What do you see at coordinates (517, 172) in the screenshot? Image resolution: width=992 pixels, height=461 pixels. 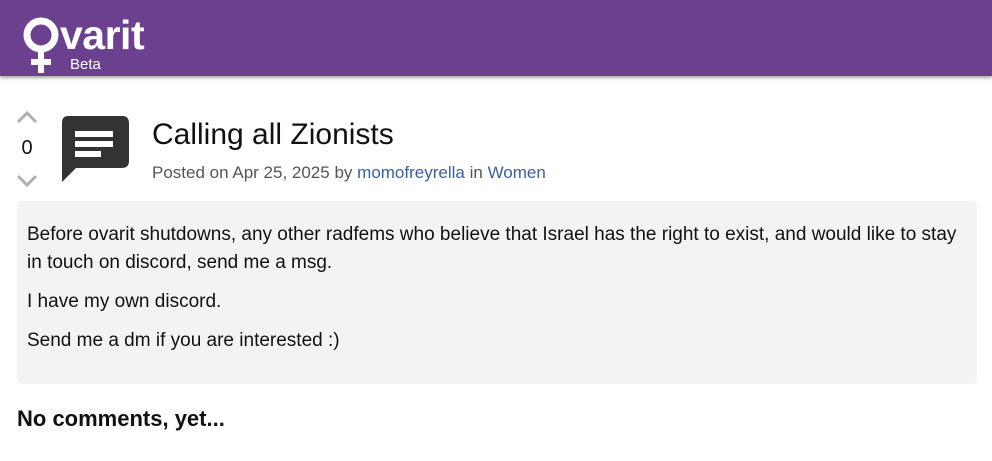 I see `community-link: Women` at bounding box center [517, 172].